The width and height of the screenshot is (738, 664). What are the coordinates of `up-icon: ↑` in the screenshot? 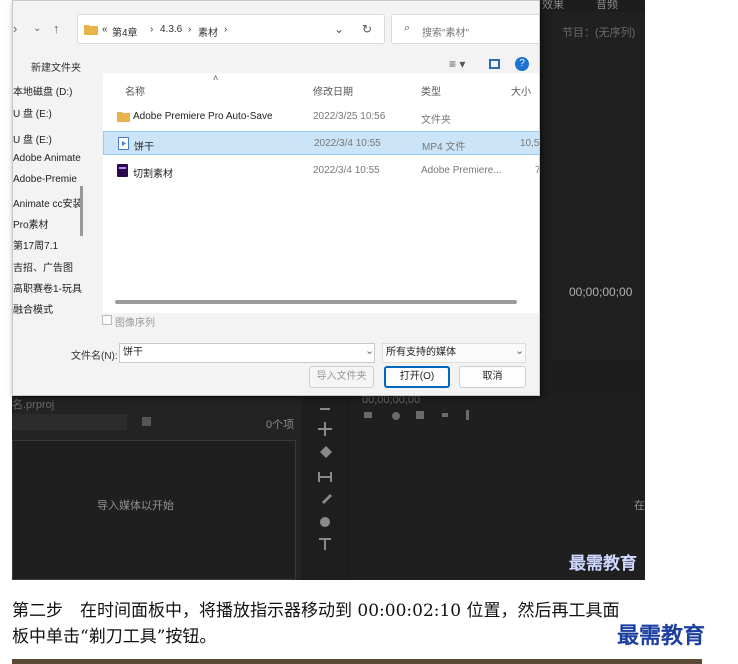 It's located at (56, 28).